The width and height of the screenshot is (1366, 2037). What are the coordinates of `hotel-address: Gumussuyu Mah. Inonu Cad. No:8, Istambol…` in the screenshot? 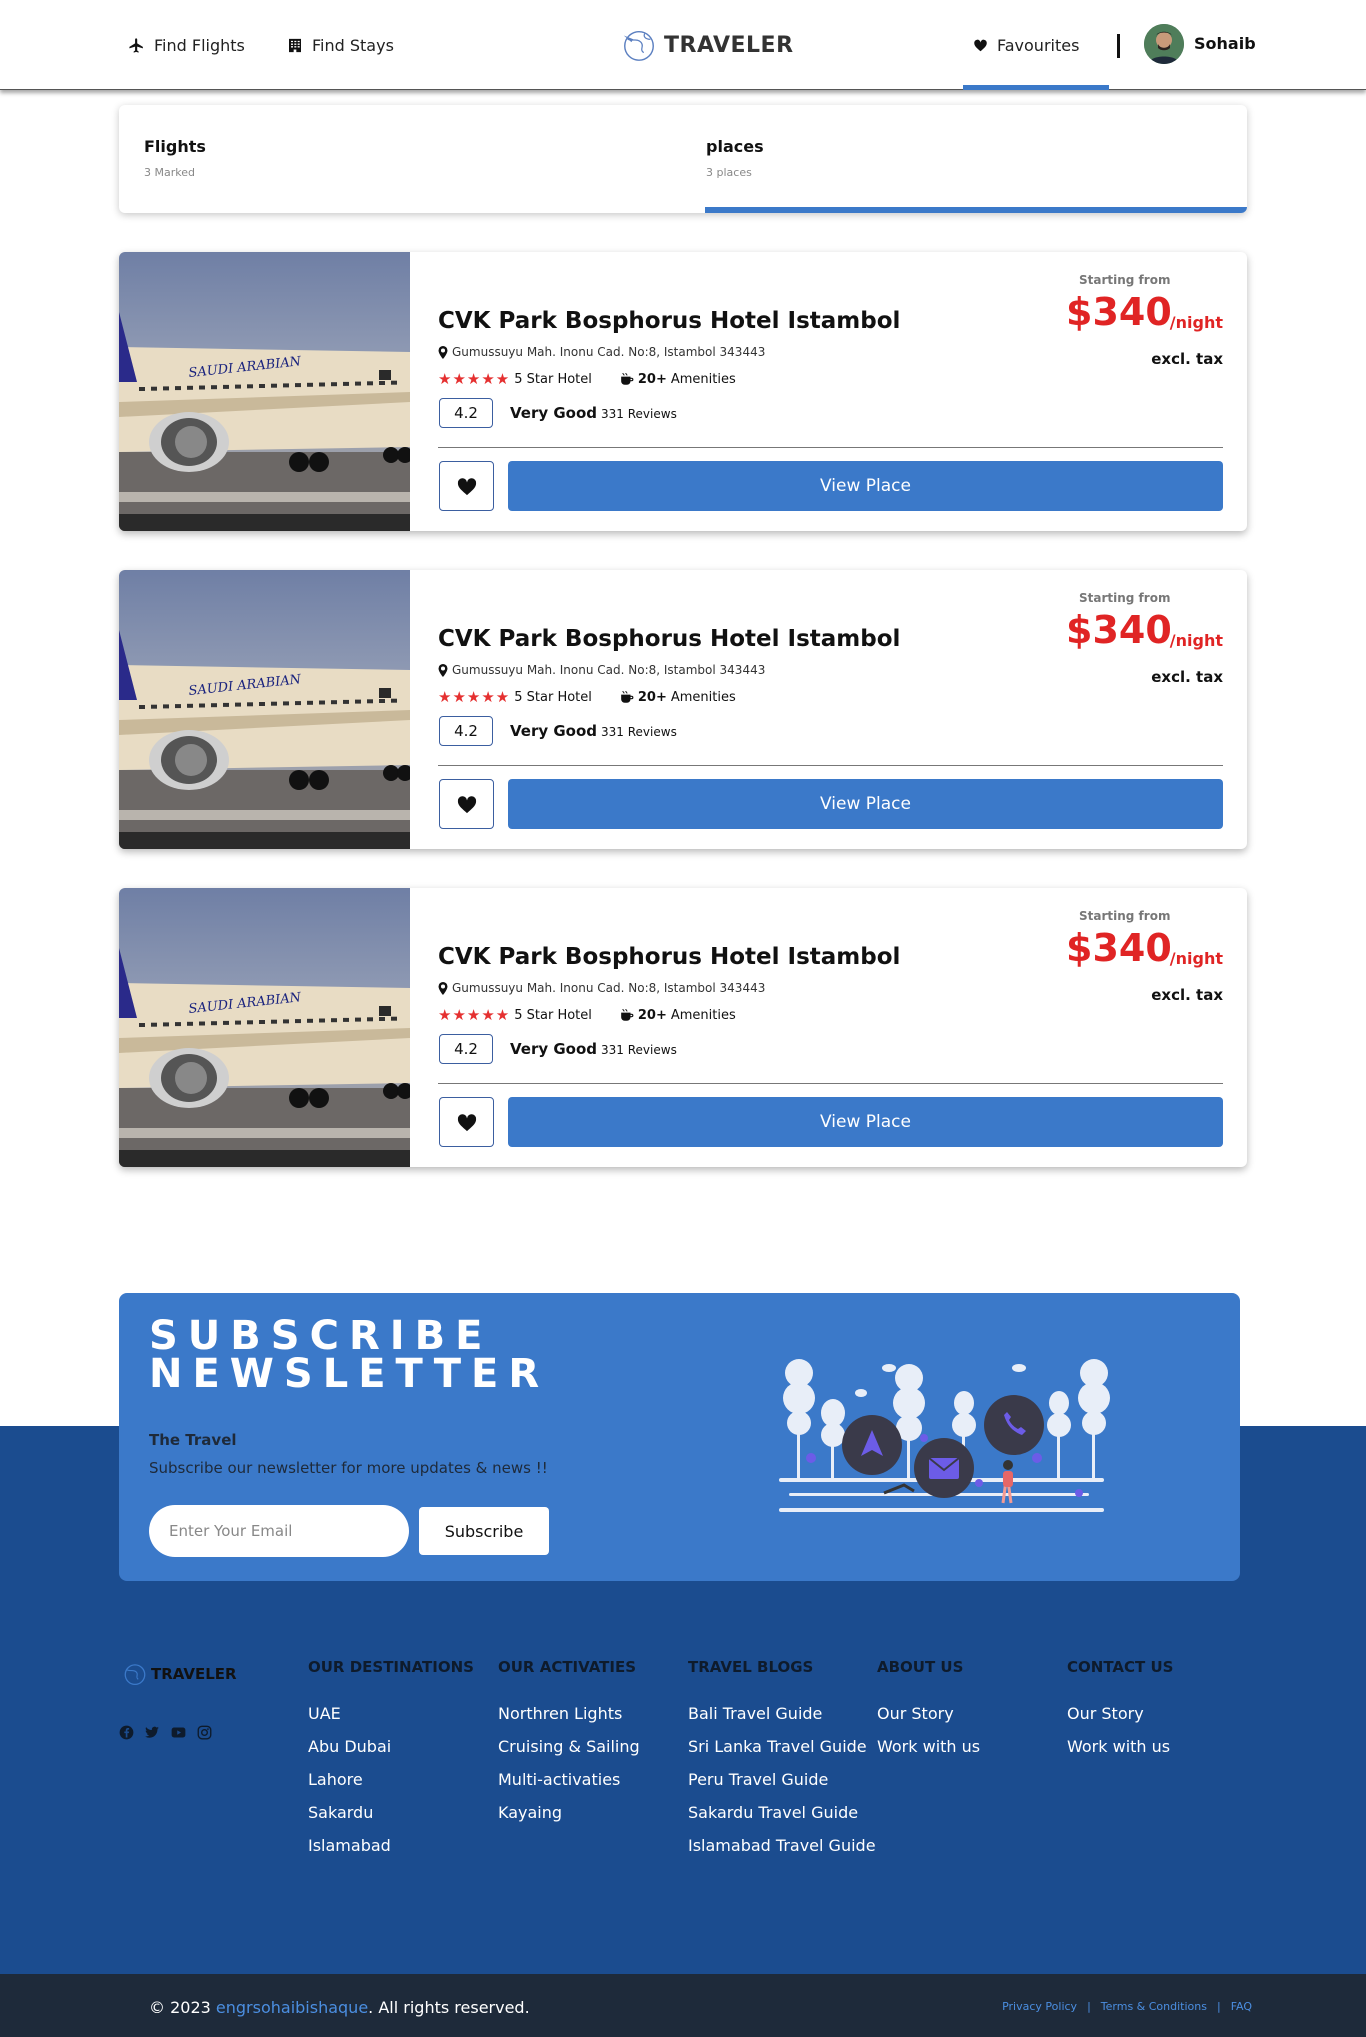 It's located at (601, 352).